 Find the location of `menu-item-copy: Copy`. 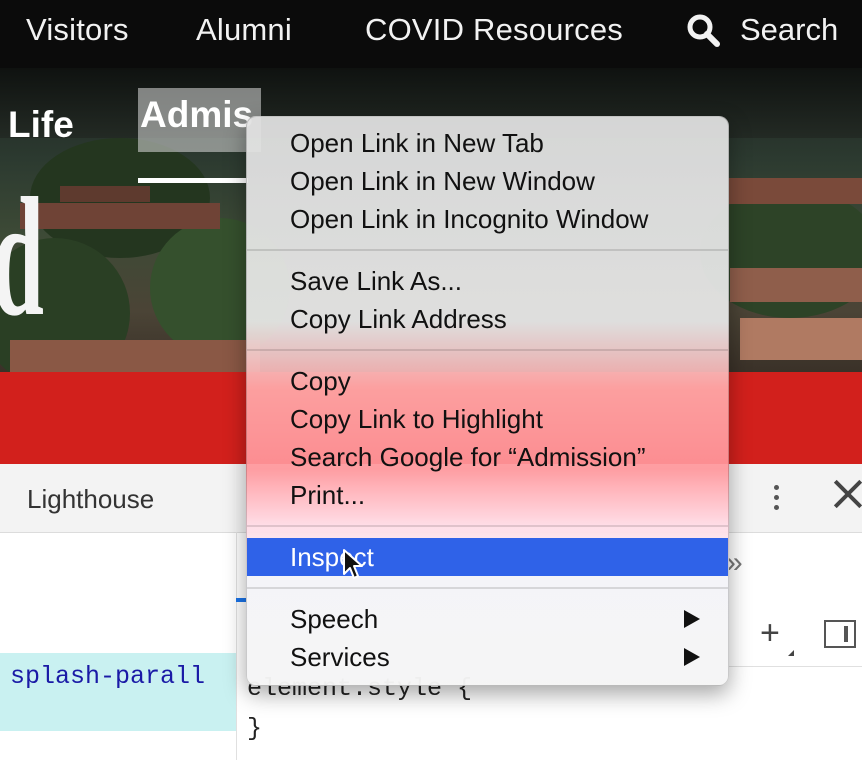

menu-item-copy: Copy is located at coordinates (487, 381).